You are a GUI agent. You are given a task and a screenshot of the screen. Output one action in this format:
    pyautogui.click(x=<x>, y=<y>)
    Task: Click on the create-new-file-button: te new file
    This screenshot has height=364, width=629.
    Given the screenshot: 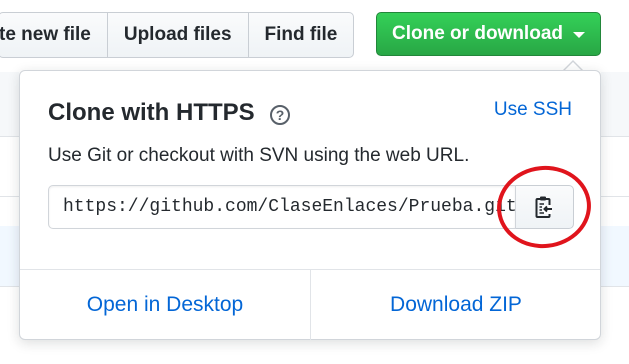 What is the action you would take?
    pyautogui.click(x=54, y=35)
    